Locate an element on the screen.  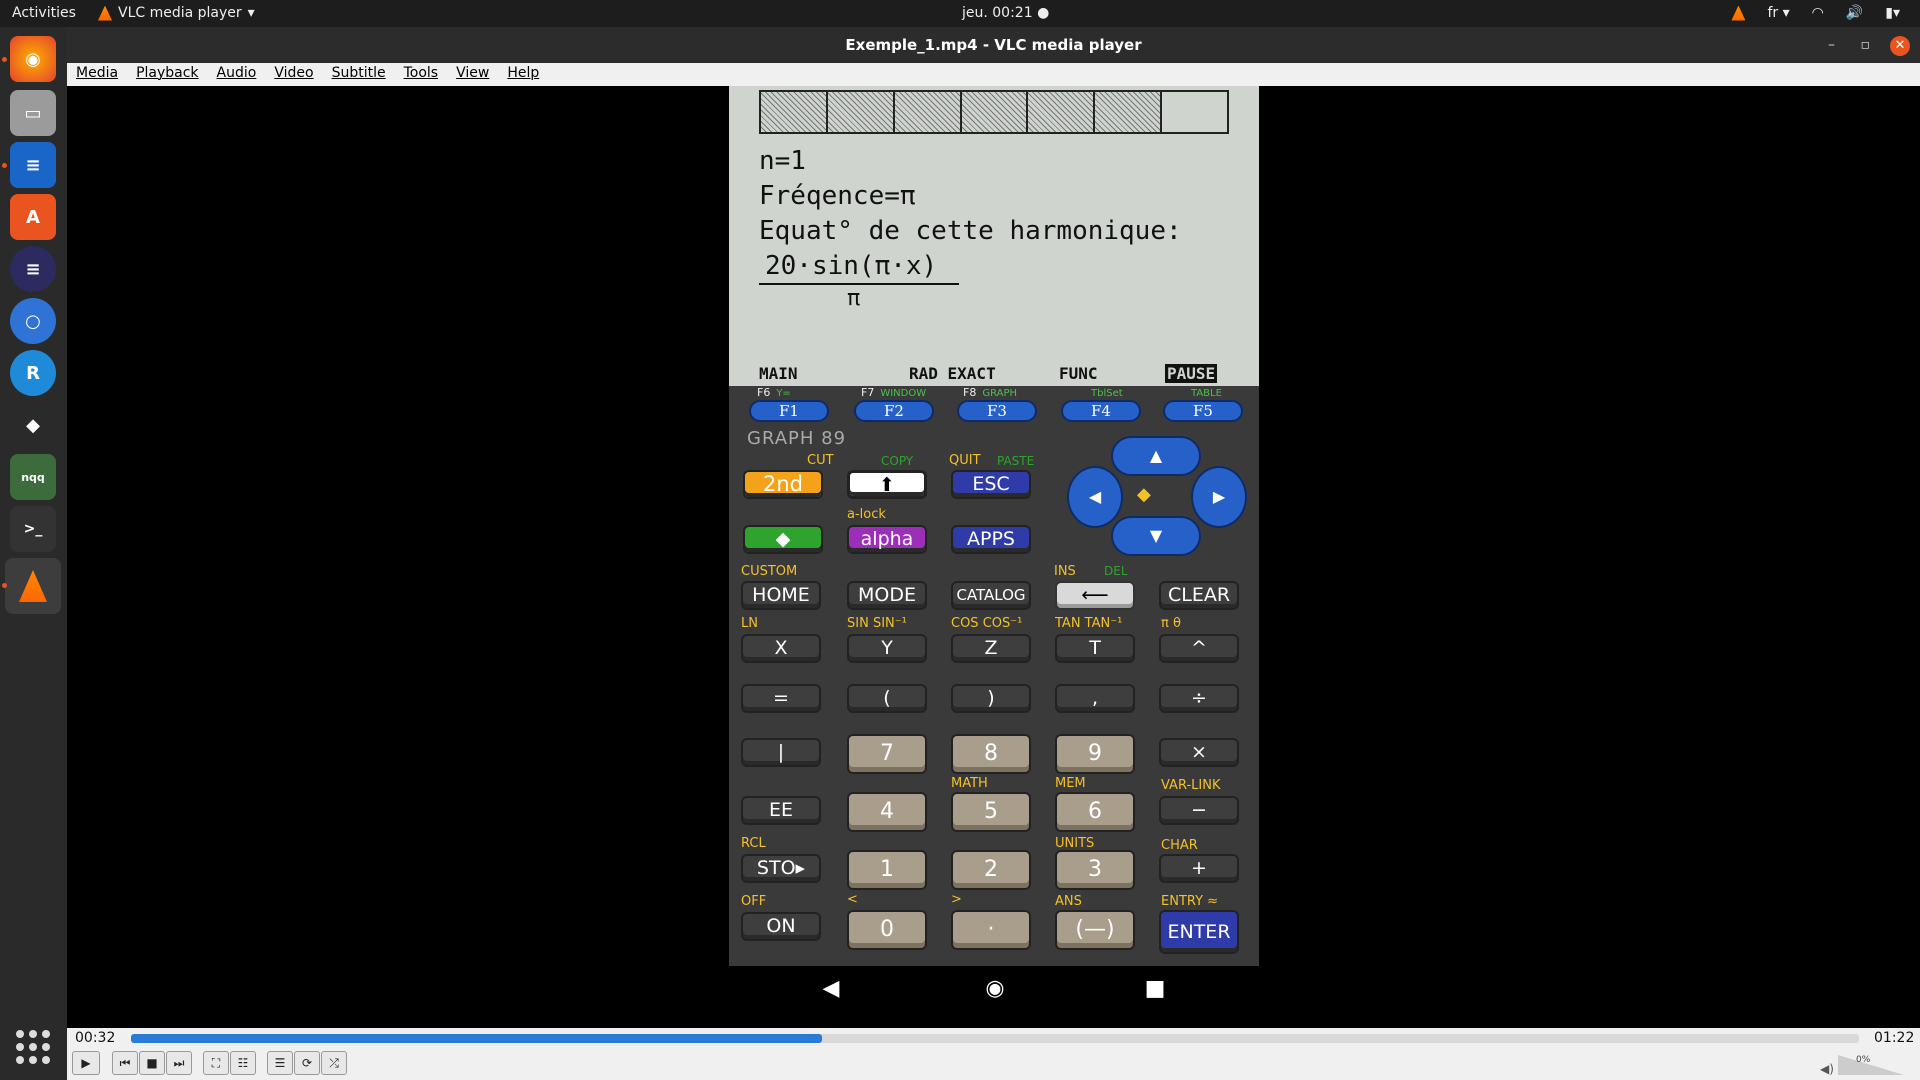
software-center-icon: A is located at coordinates (33, 217).